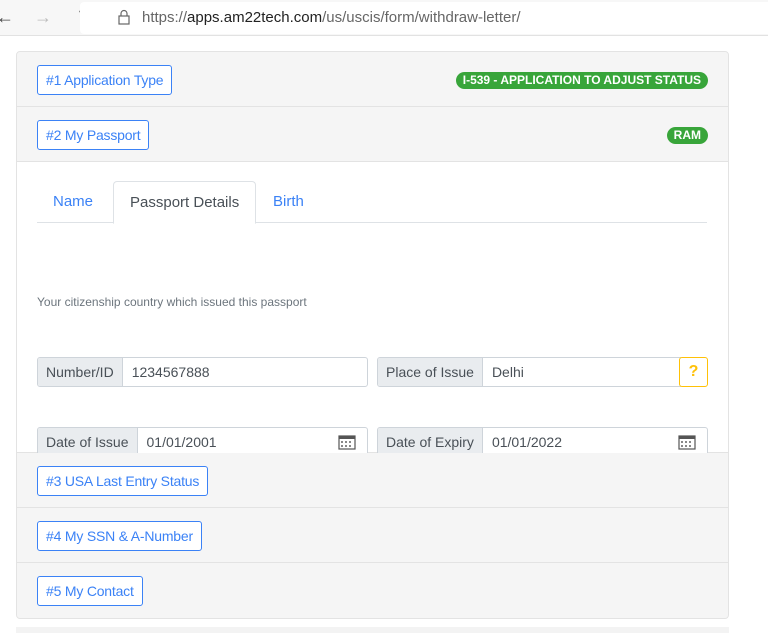 The image size is (768, 633). What do you see at coordinates (372, 480) in the screenshot?
I see `section-usa-last-entry: #3 USA Last Entry Status` at bounding box center [372, 480].